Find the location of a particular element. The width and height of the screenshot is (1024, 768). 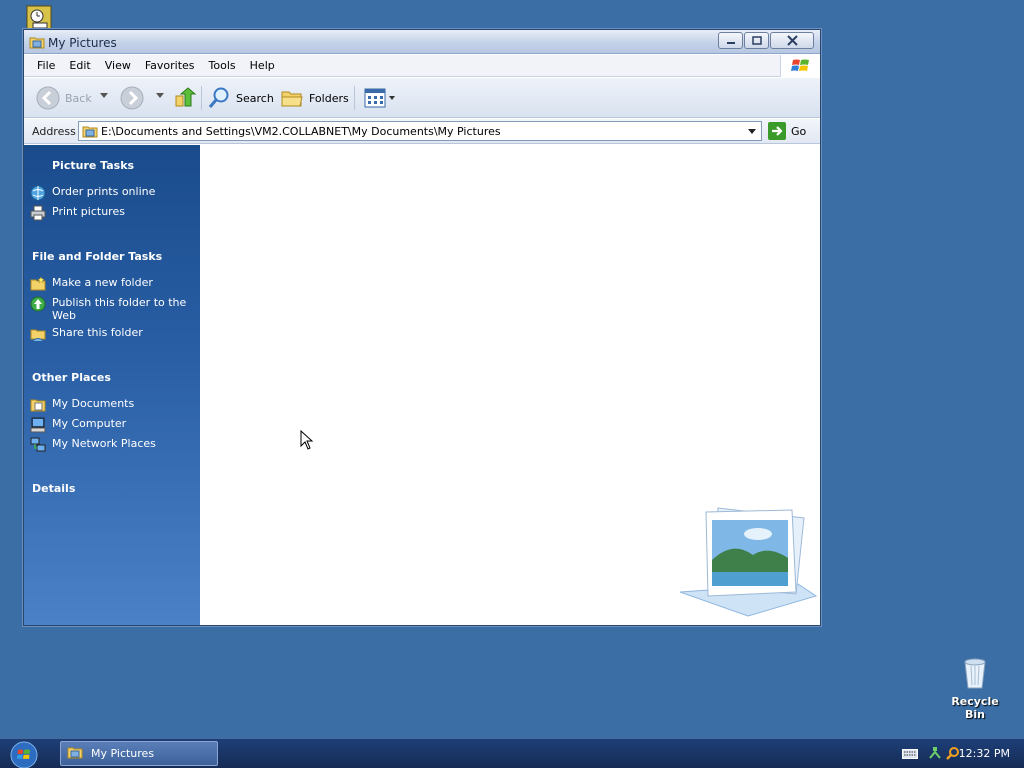

maximize-icon is located at coordinates (756, 40).